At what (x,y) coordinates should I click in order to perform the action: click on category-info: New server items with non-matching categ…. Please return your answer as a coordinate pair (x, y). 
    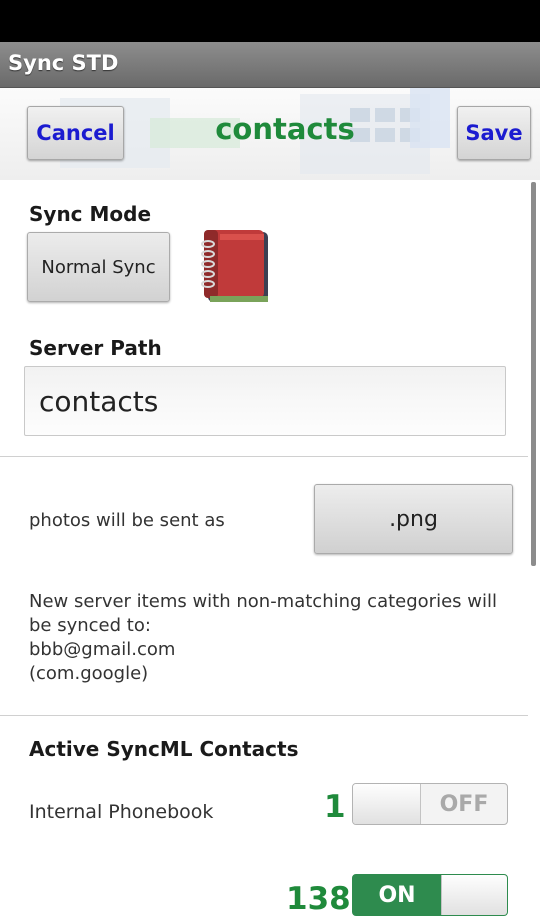
    Looking at the image, I should click on (274, 638).